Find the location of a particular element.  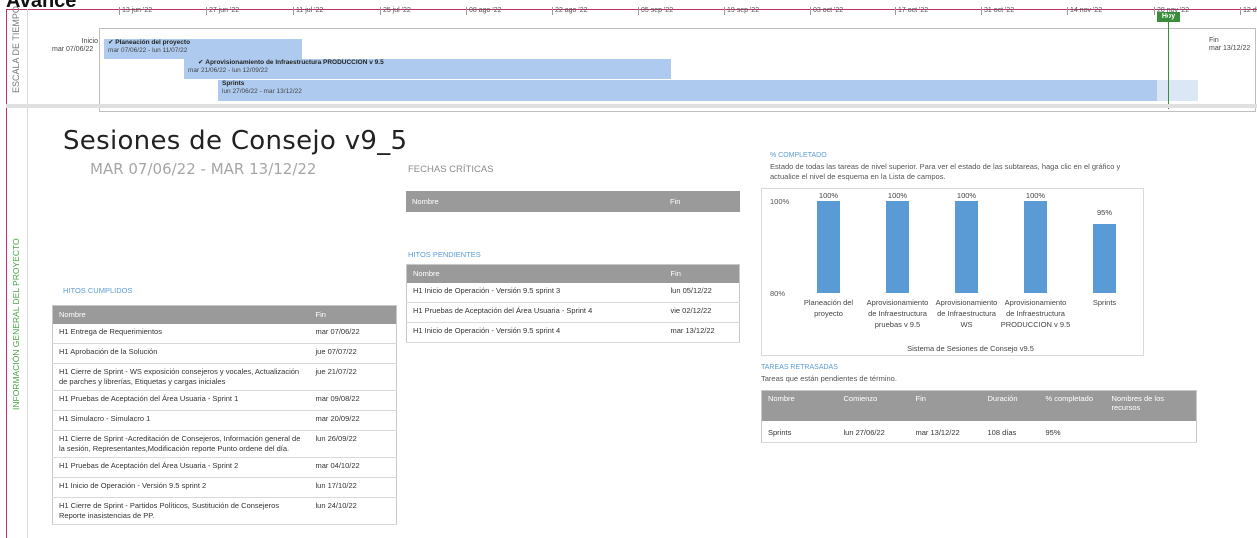

timeline-tick: 12 dic '22 is located at coordinates (1248, 11).